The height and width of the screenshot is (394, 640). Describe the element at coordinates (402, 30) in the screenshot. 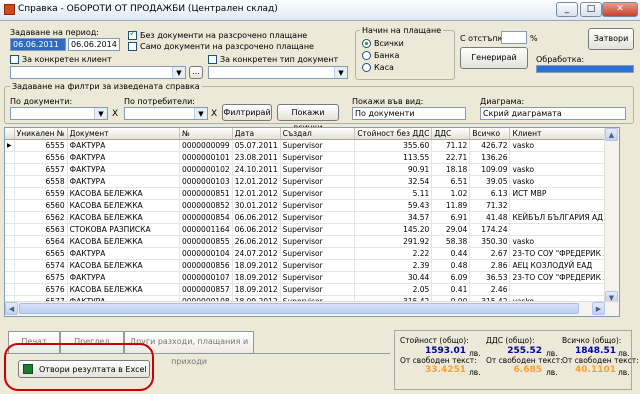

I see `payment-label: Начин на плащане` at that location.